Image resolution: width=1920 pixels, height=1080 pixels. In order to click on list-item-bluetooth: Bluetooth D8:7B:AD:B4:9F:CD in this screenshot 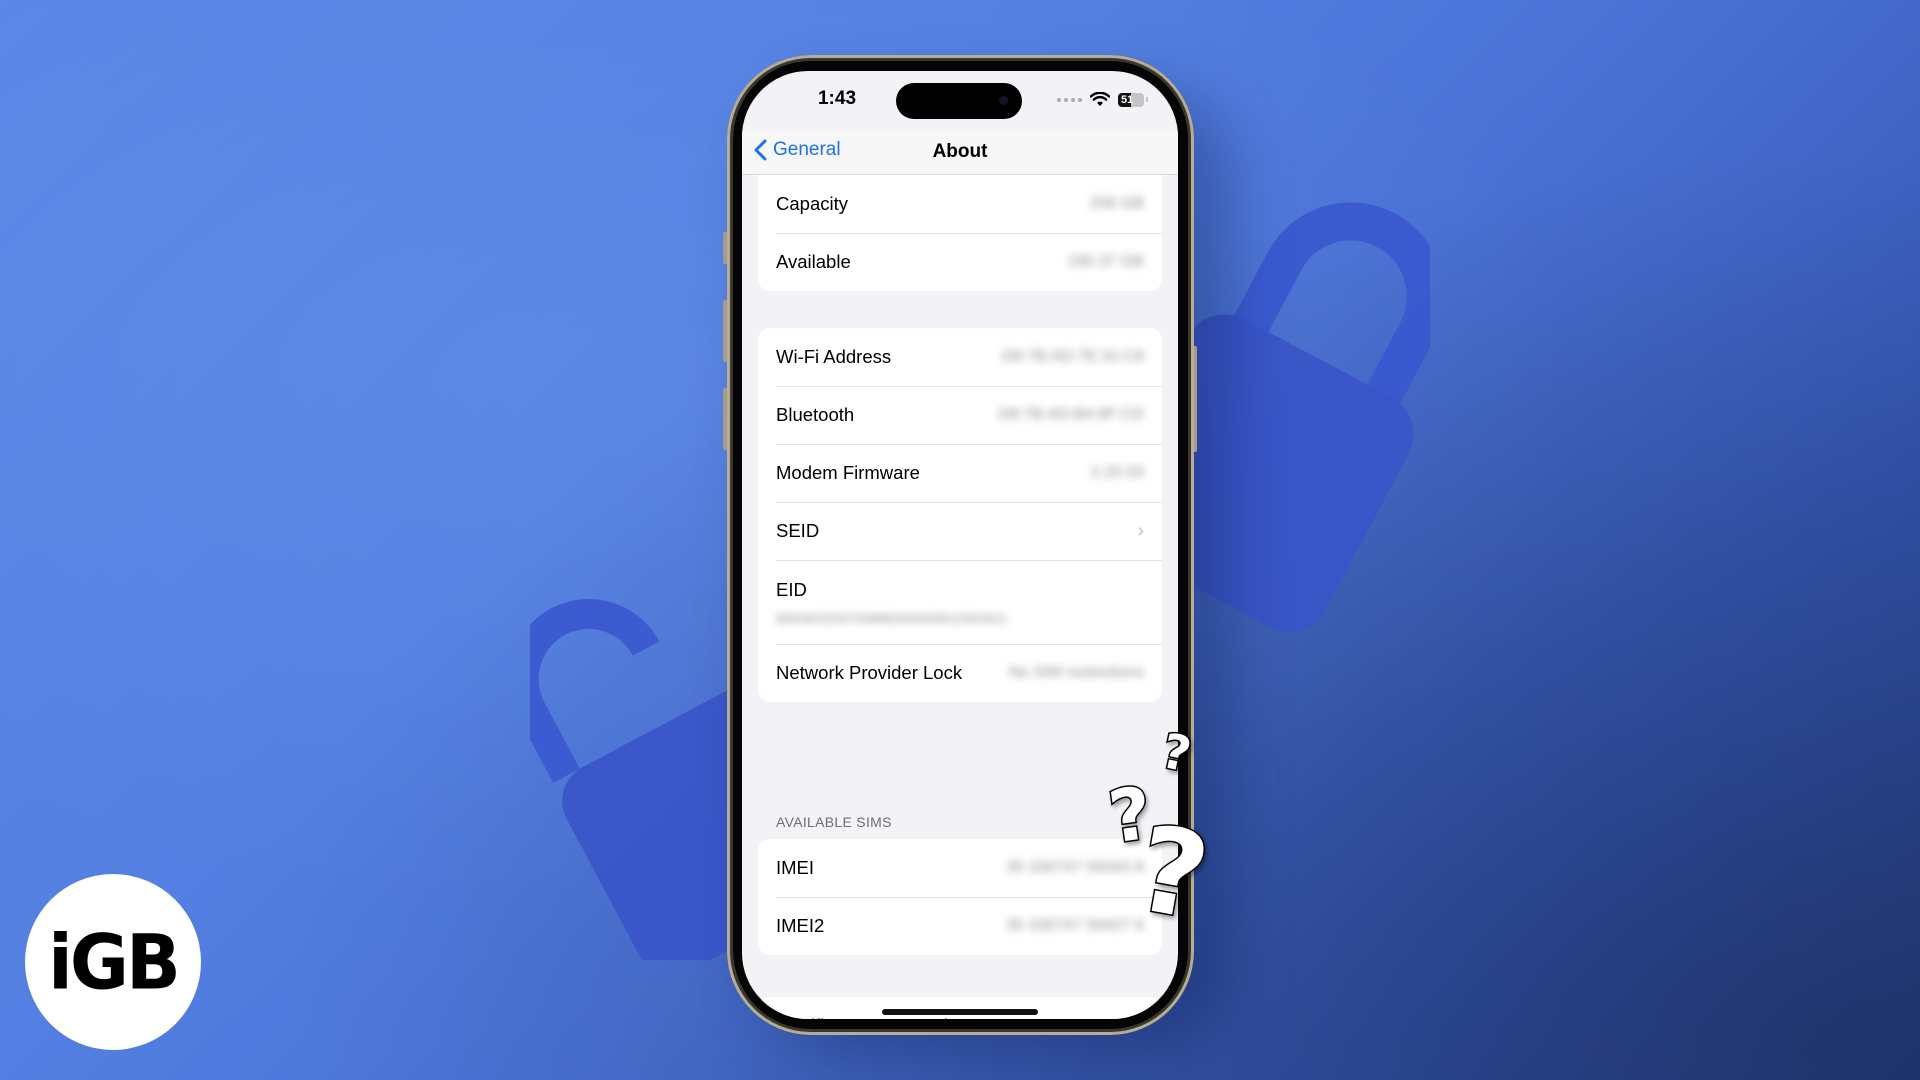, I will do `click(960, 415)`.